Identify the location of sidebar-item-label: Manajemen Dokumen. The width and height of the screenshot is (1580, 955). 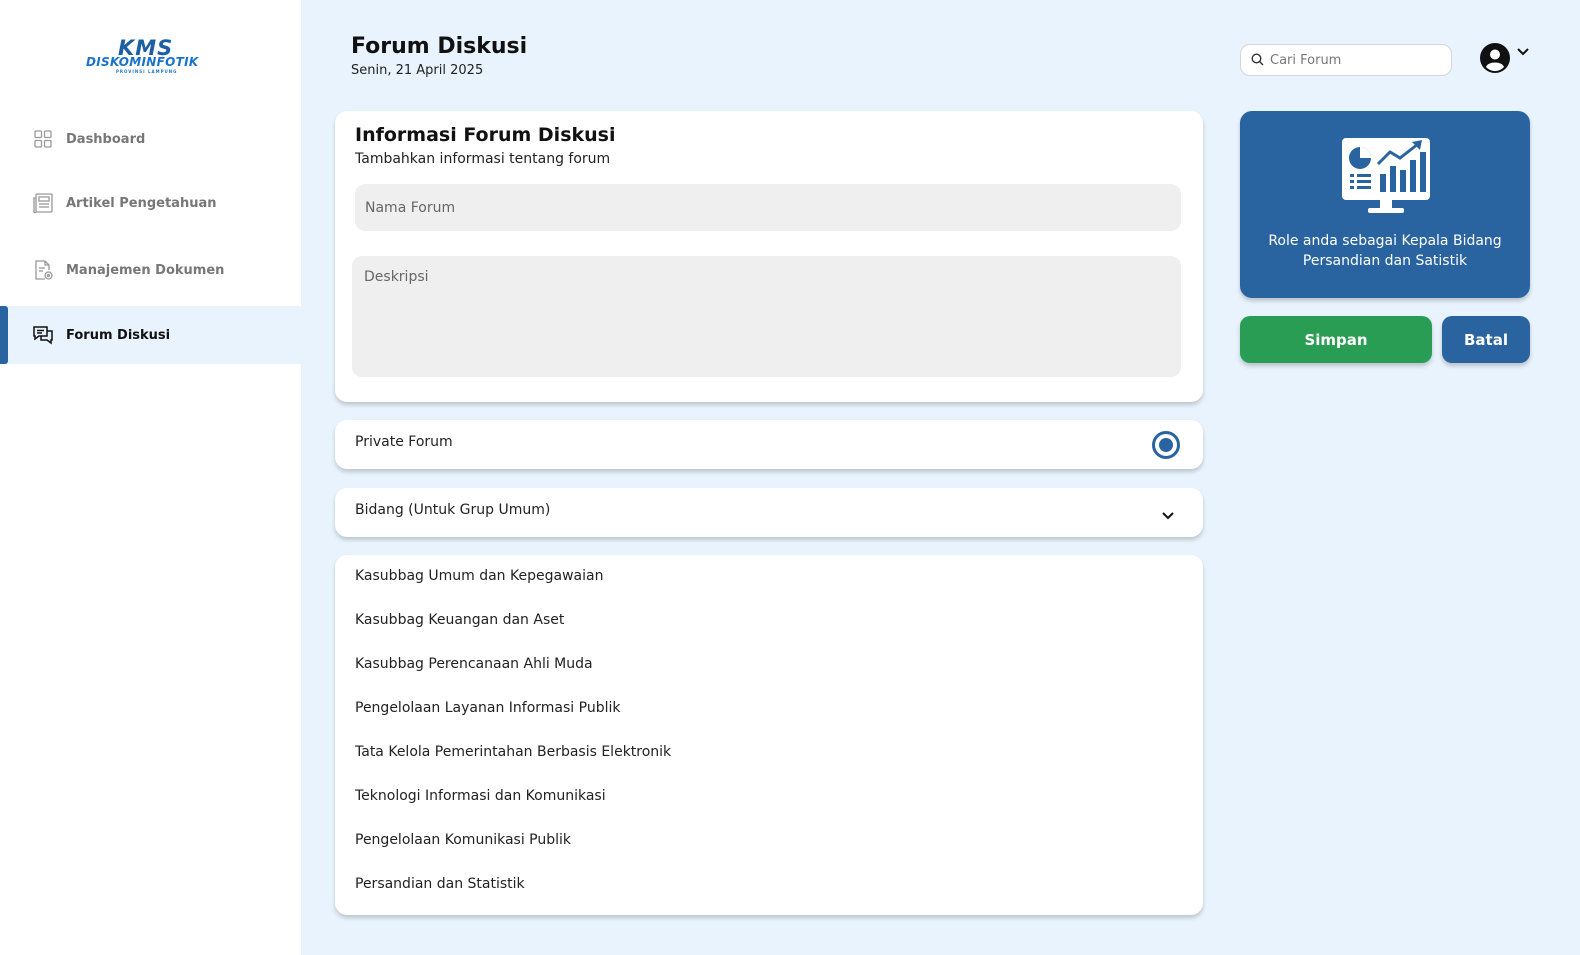
(145, 270).